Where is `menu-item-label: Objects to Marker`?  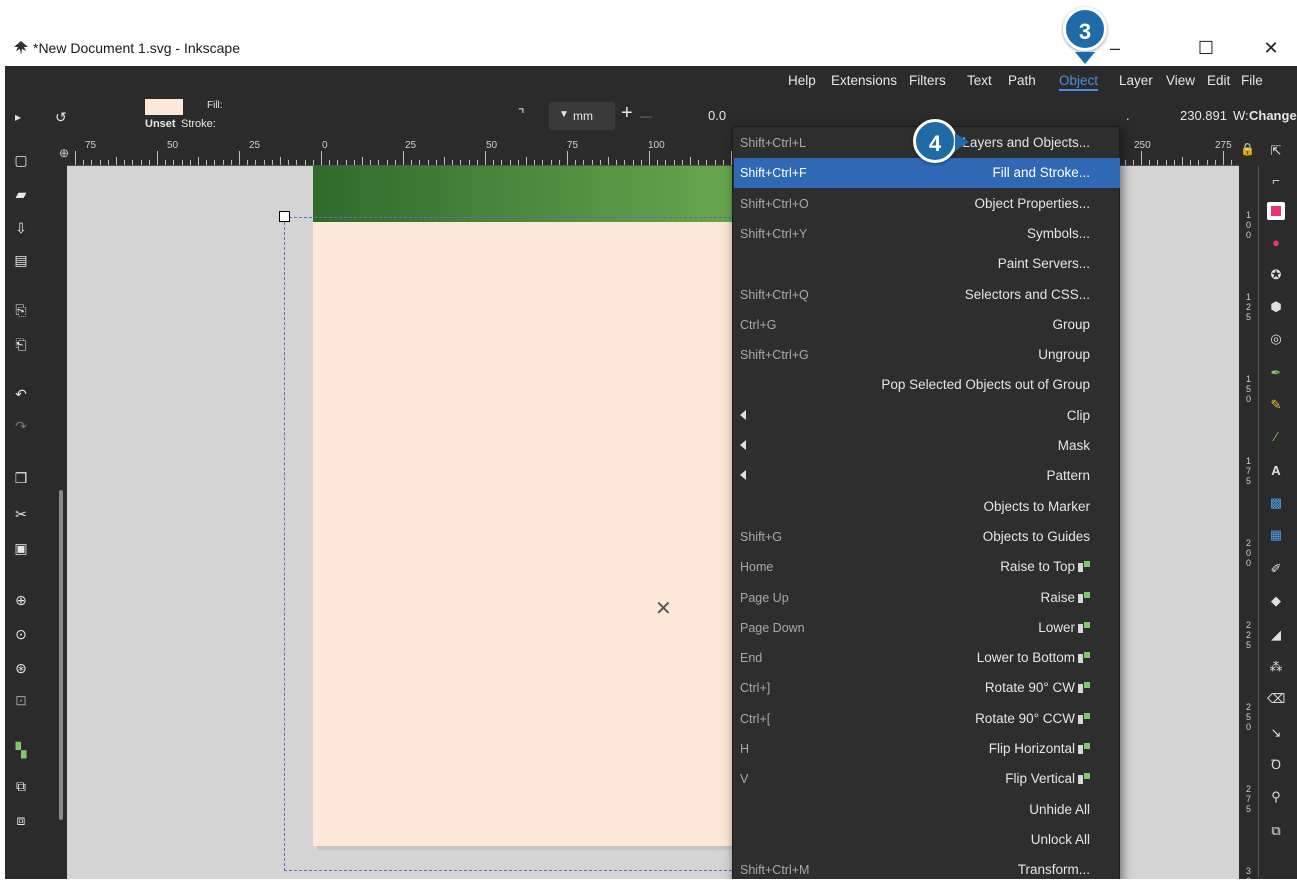 menu-item-label: Objects to Marker is located at coordinates (1036, 506).